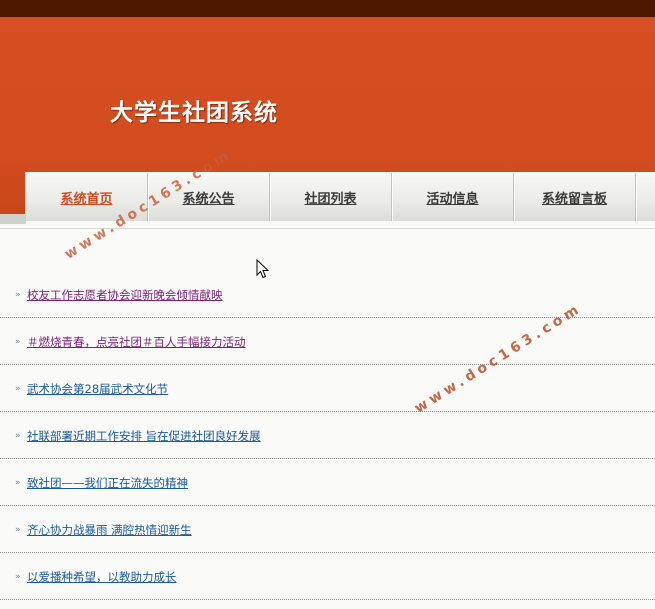  I want to click on nav-item-club-list: 社团列表, so click(331, 197).